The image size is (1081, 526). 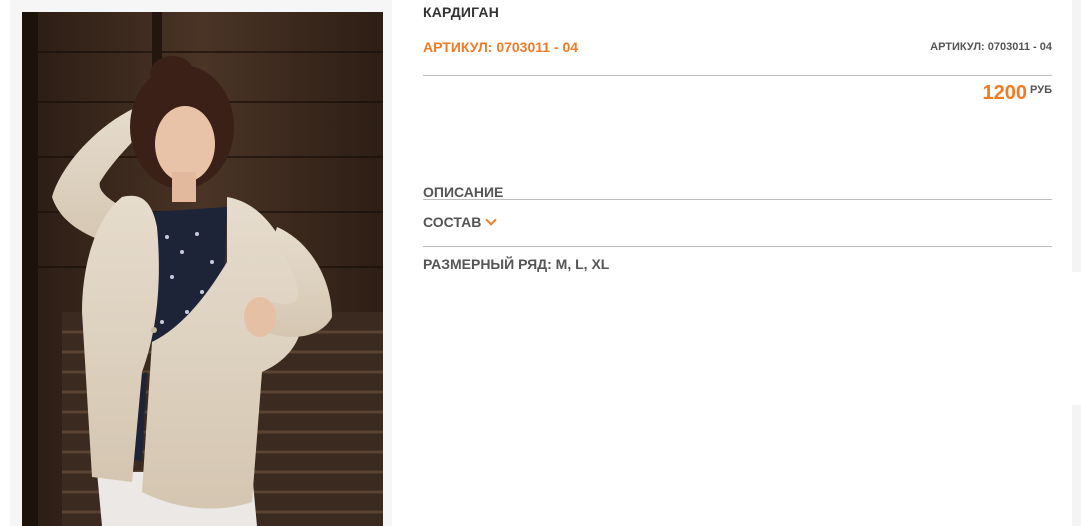 I want to click on scrollbar-track, so click(x=1076, y=136).